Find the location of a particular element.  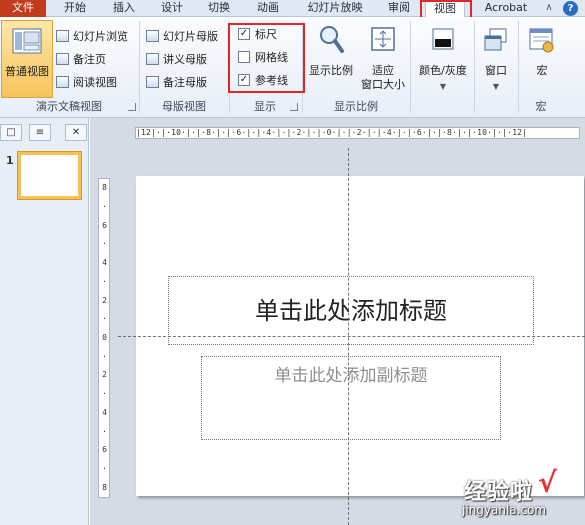

notes-master-button: 备注母版 is located at coordinates (176, 83).